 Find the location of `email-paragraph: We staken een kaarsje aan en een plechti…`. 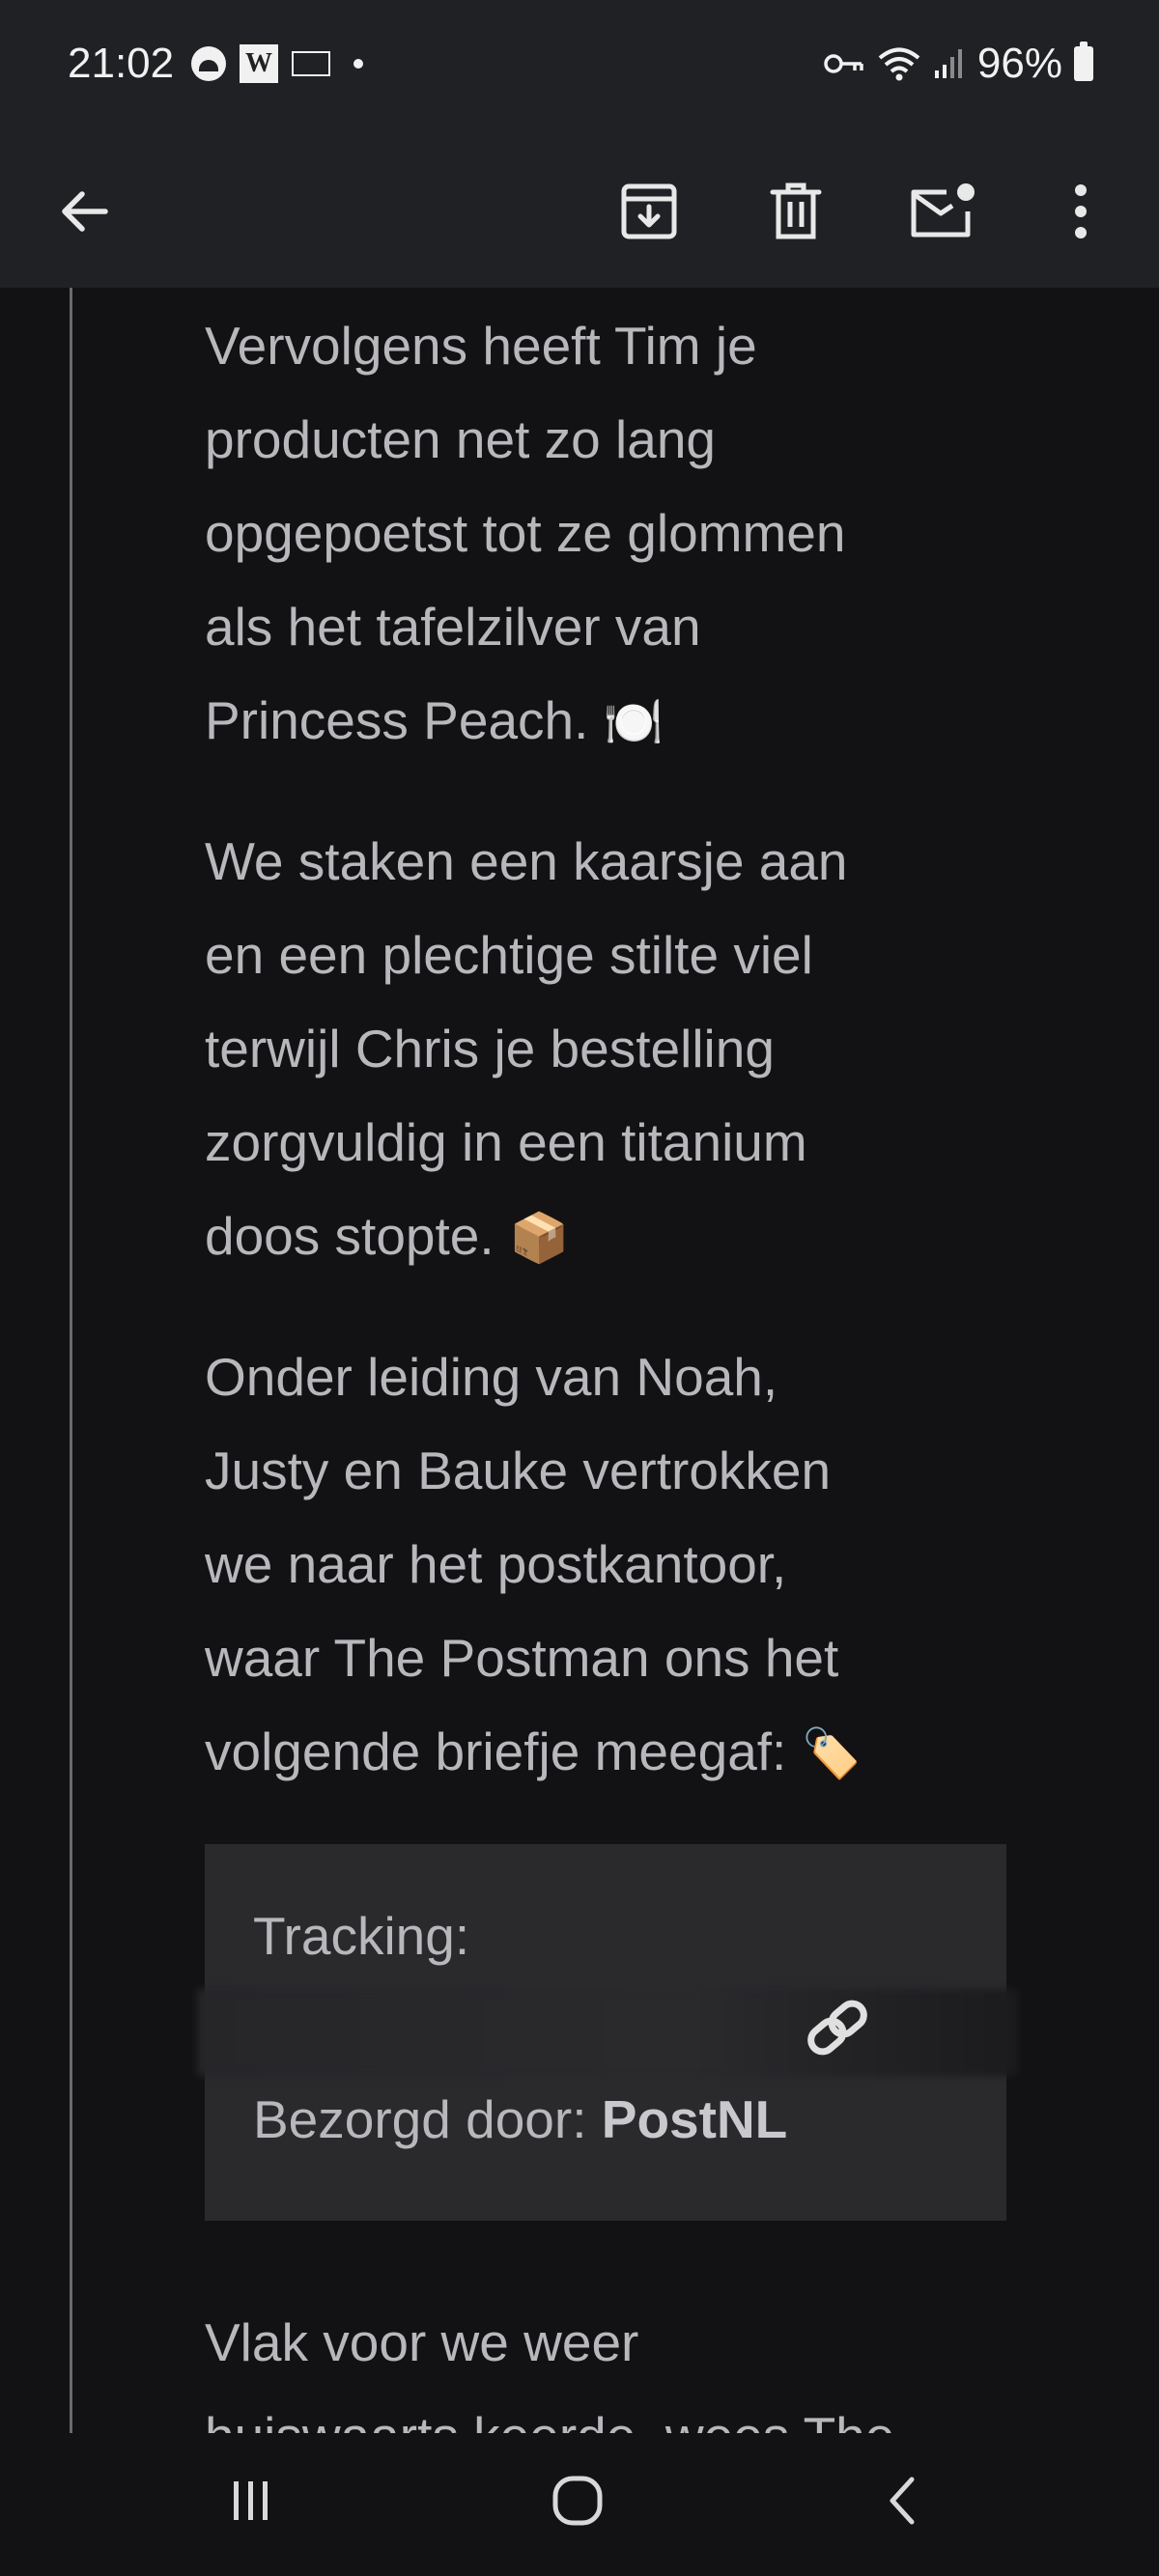

email-paragraph: We staken een kaarsje aan en een plechti… is located at coordinates (526, 1049).